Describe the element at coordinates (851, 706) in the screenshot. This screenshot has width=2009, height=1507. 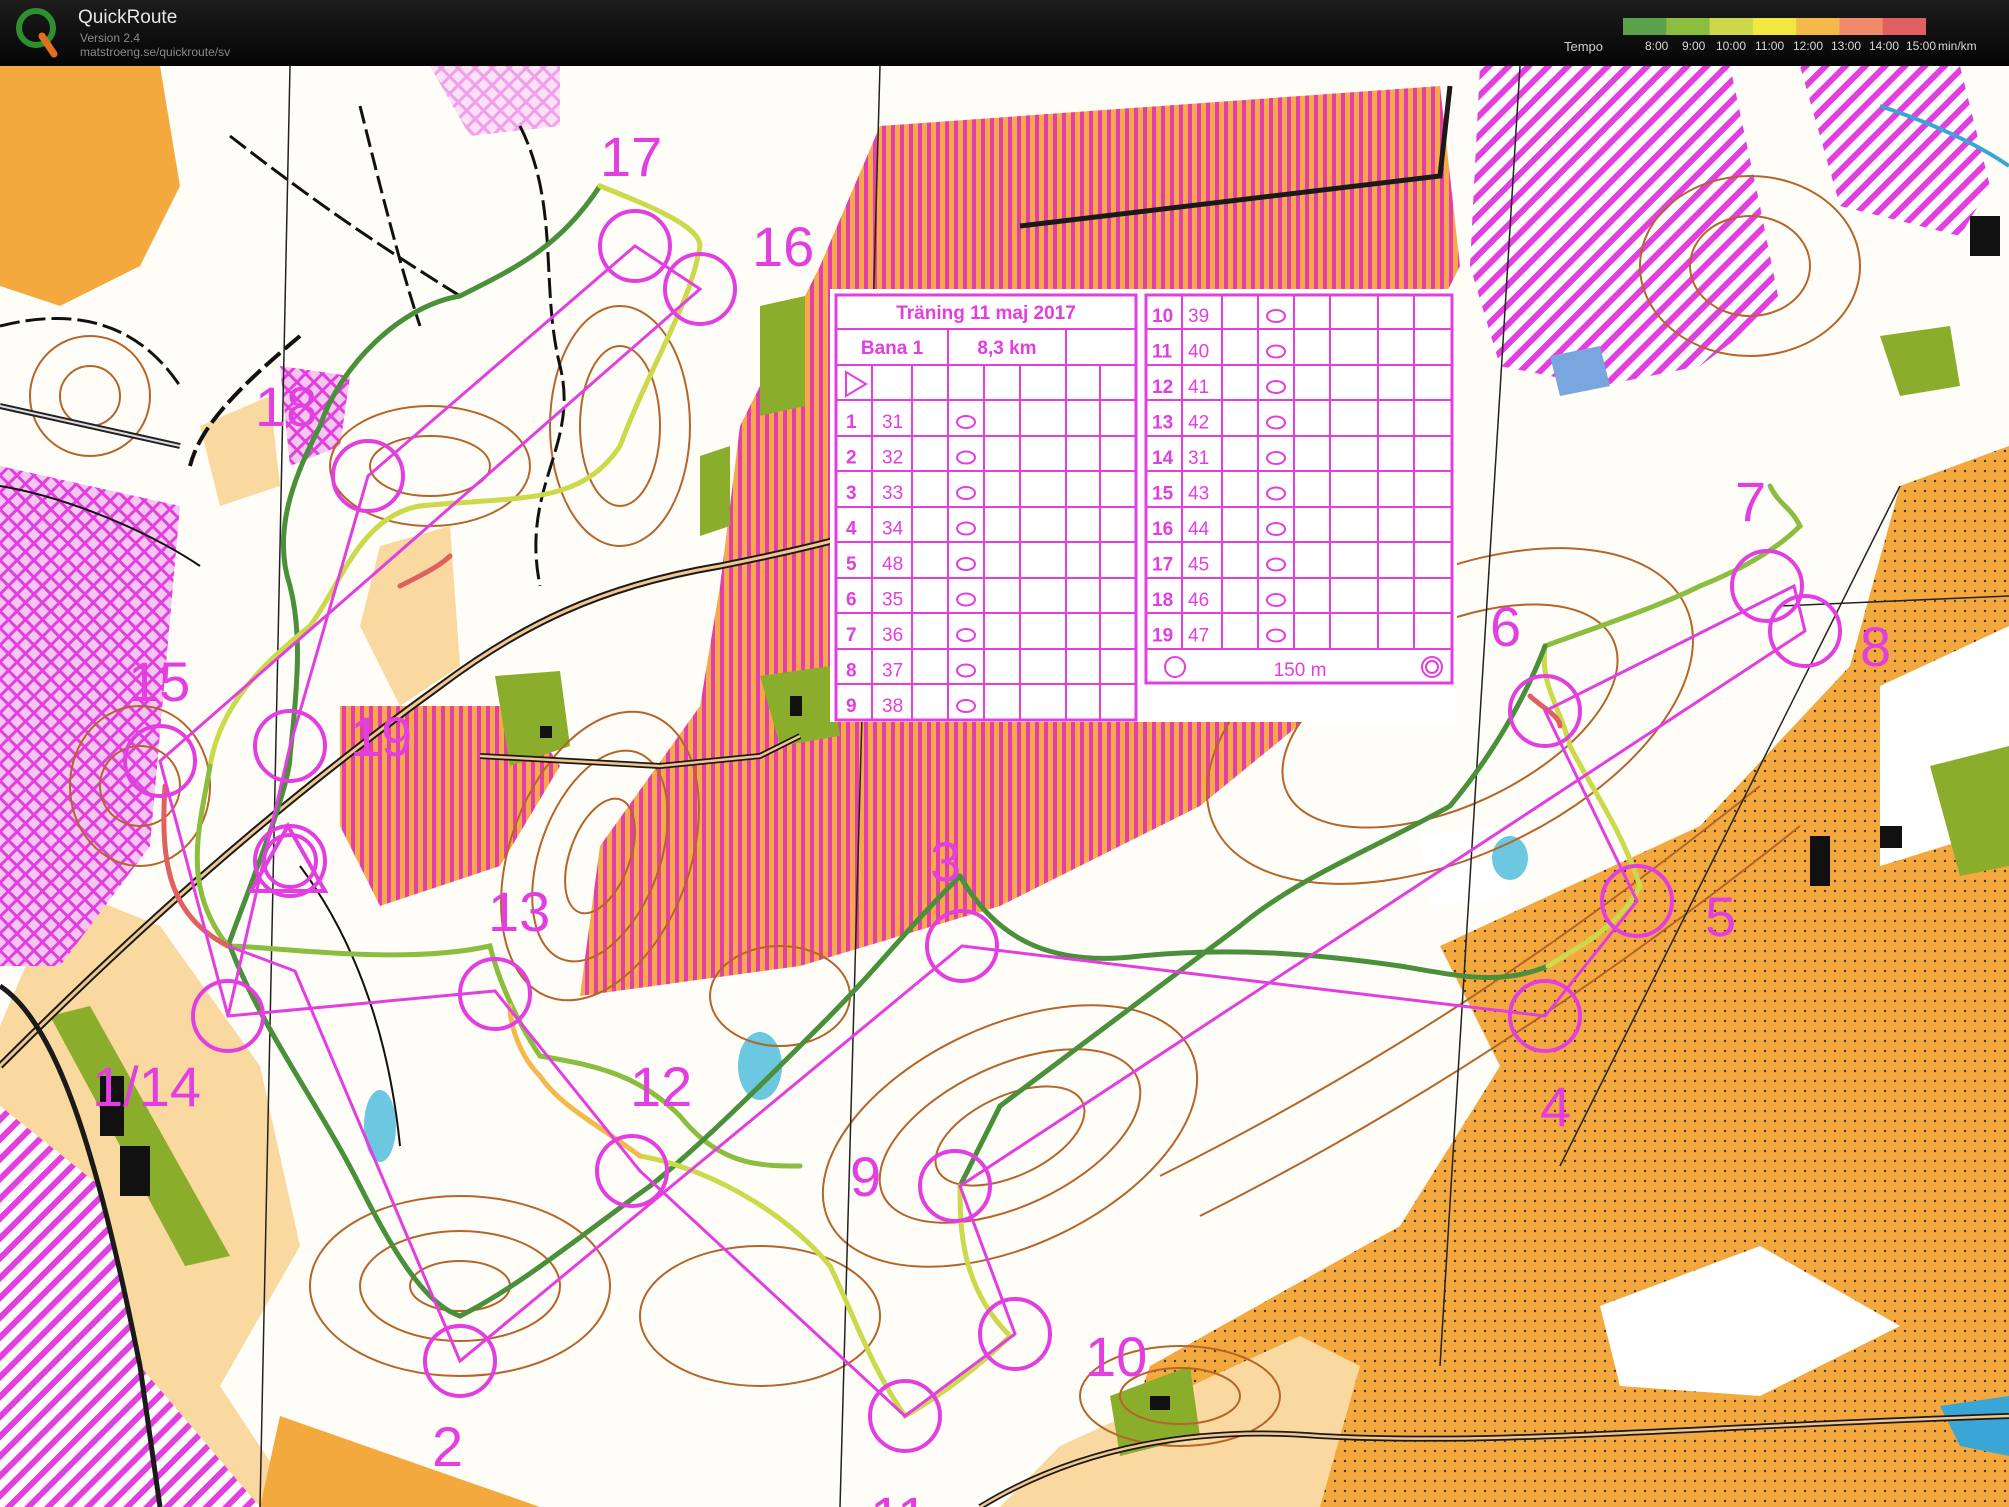
I see `card-control-number: 9` at that location.